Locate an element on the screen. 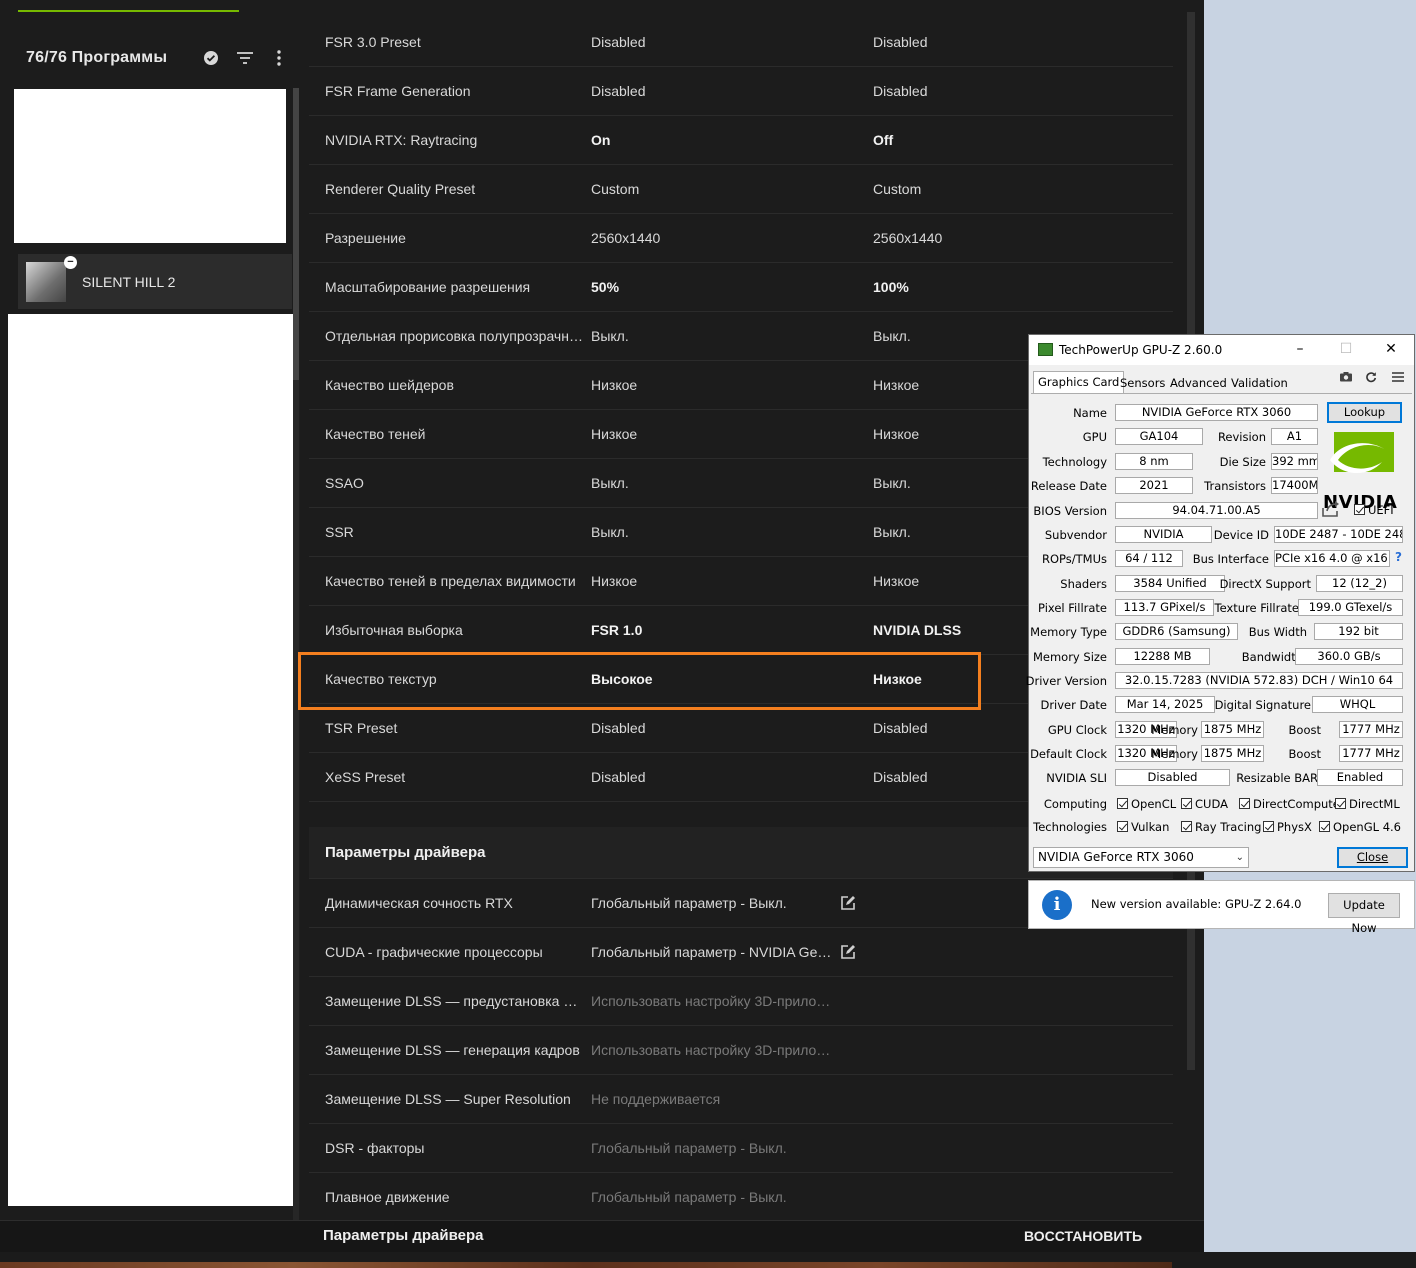 The image size is (1416, 1268). setting-value-optimal: 2560x1440 is located at coordinates (908, 238).